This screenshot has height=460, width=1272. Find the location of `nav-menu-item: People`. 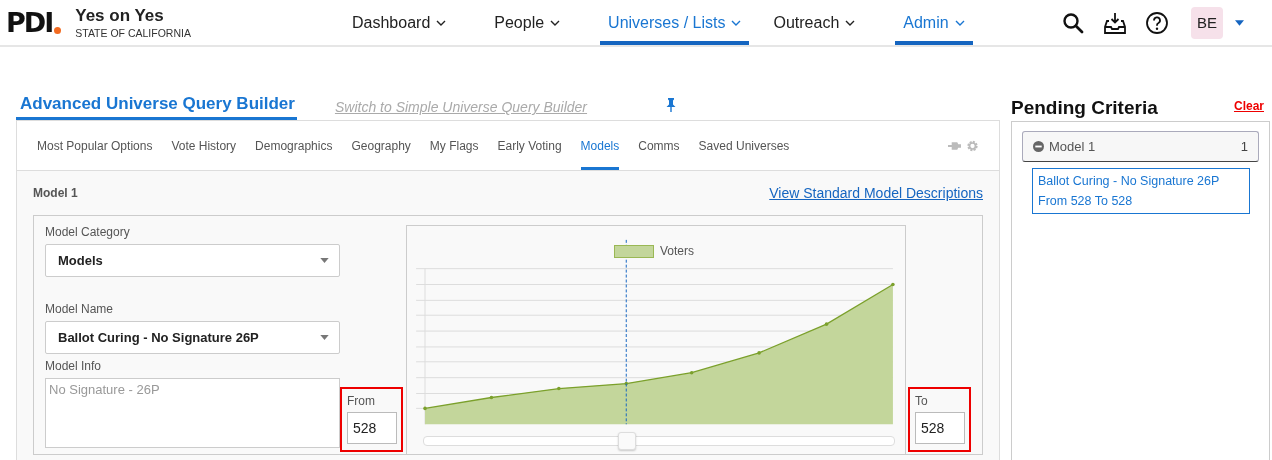

nav-menu-item: People is located at coordinates (535, 22).